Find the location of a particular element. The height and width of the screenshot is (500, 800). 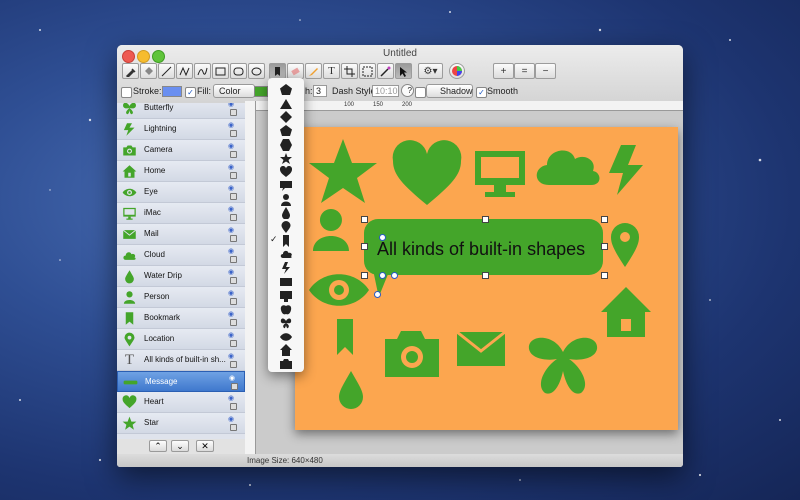

stroke-color-well is located at coordinates (172, 91).